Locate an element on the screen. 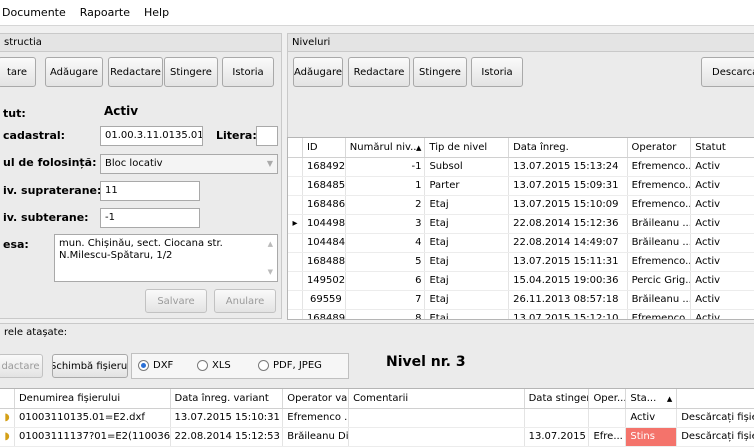 This screenshot has height=447, width=754. usage-select-value: Bloc locativ is located at coordinates (134, 163).